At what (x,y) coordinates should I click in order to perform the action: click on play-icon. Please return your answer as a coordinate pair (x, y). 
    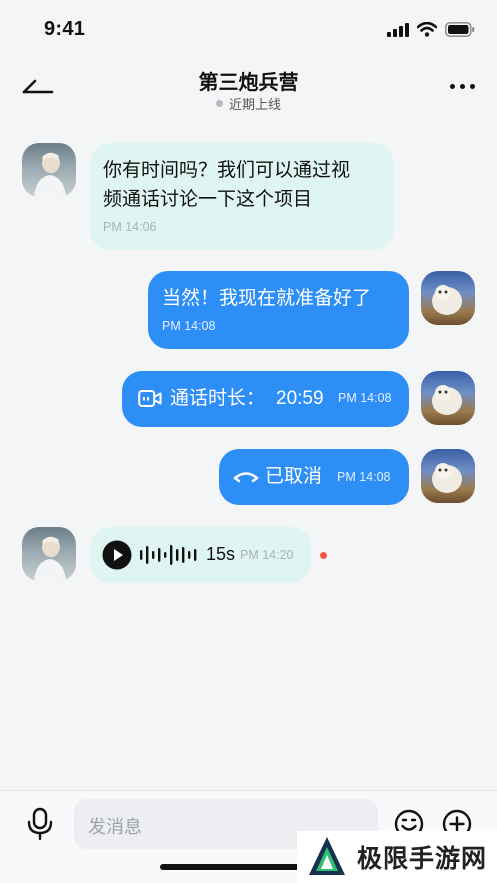
    Looking at the image, I should click on (117, 555).